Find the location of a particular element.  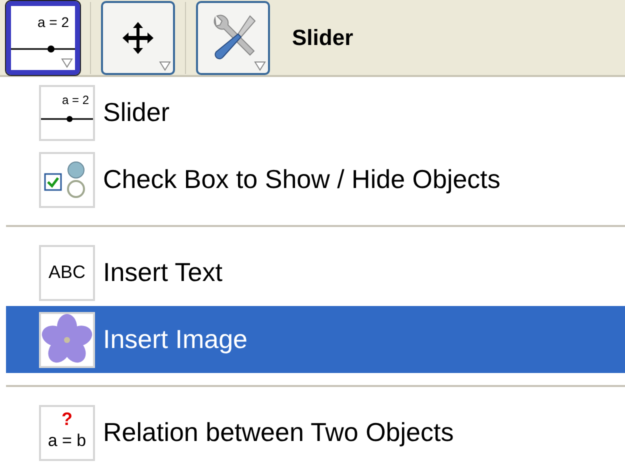

flower-icon is located at coordinates (67, 340).